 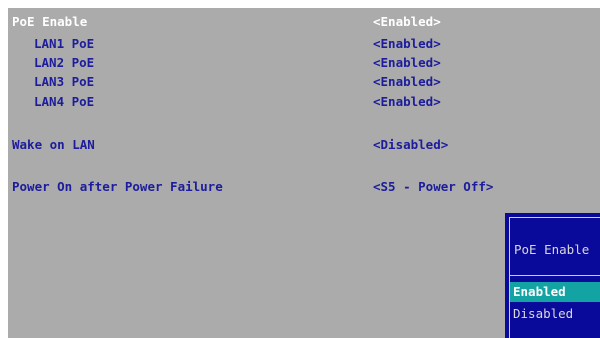 What do you see at coordinates (407, 63) in the screenshot?
I see `setting-value-lan2-poe: <Enabled>` at bounding box center [407, 63].